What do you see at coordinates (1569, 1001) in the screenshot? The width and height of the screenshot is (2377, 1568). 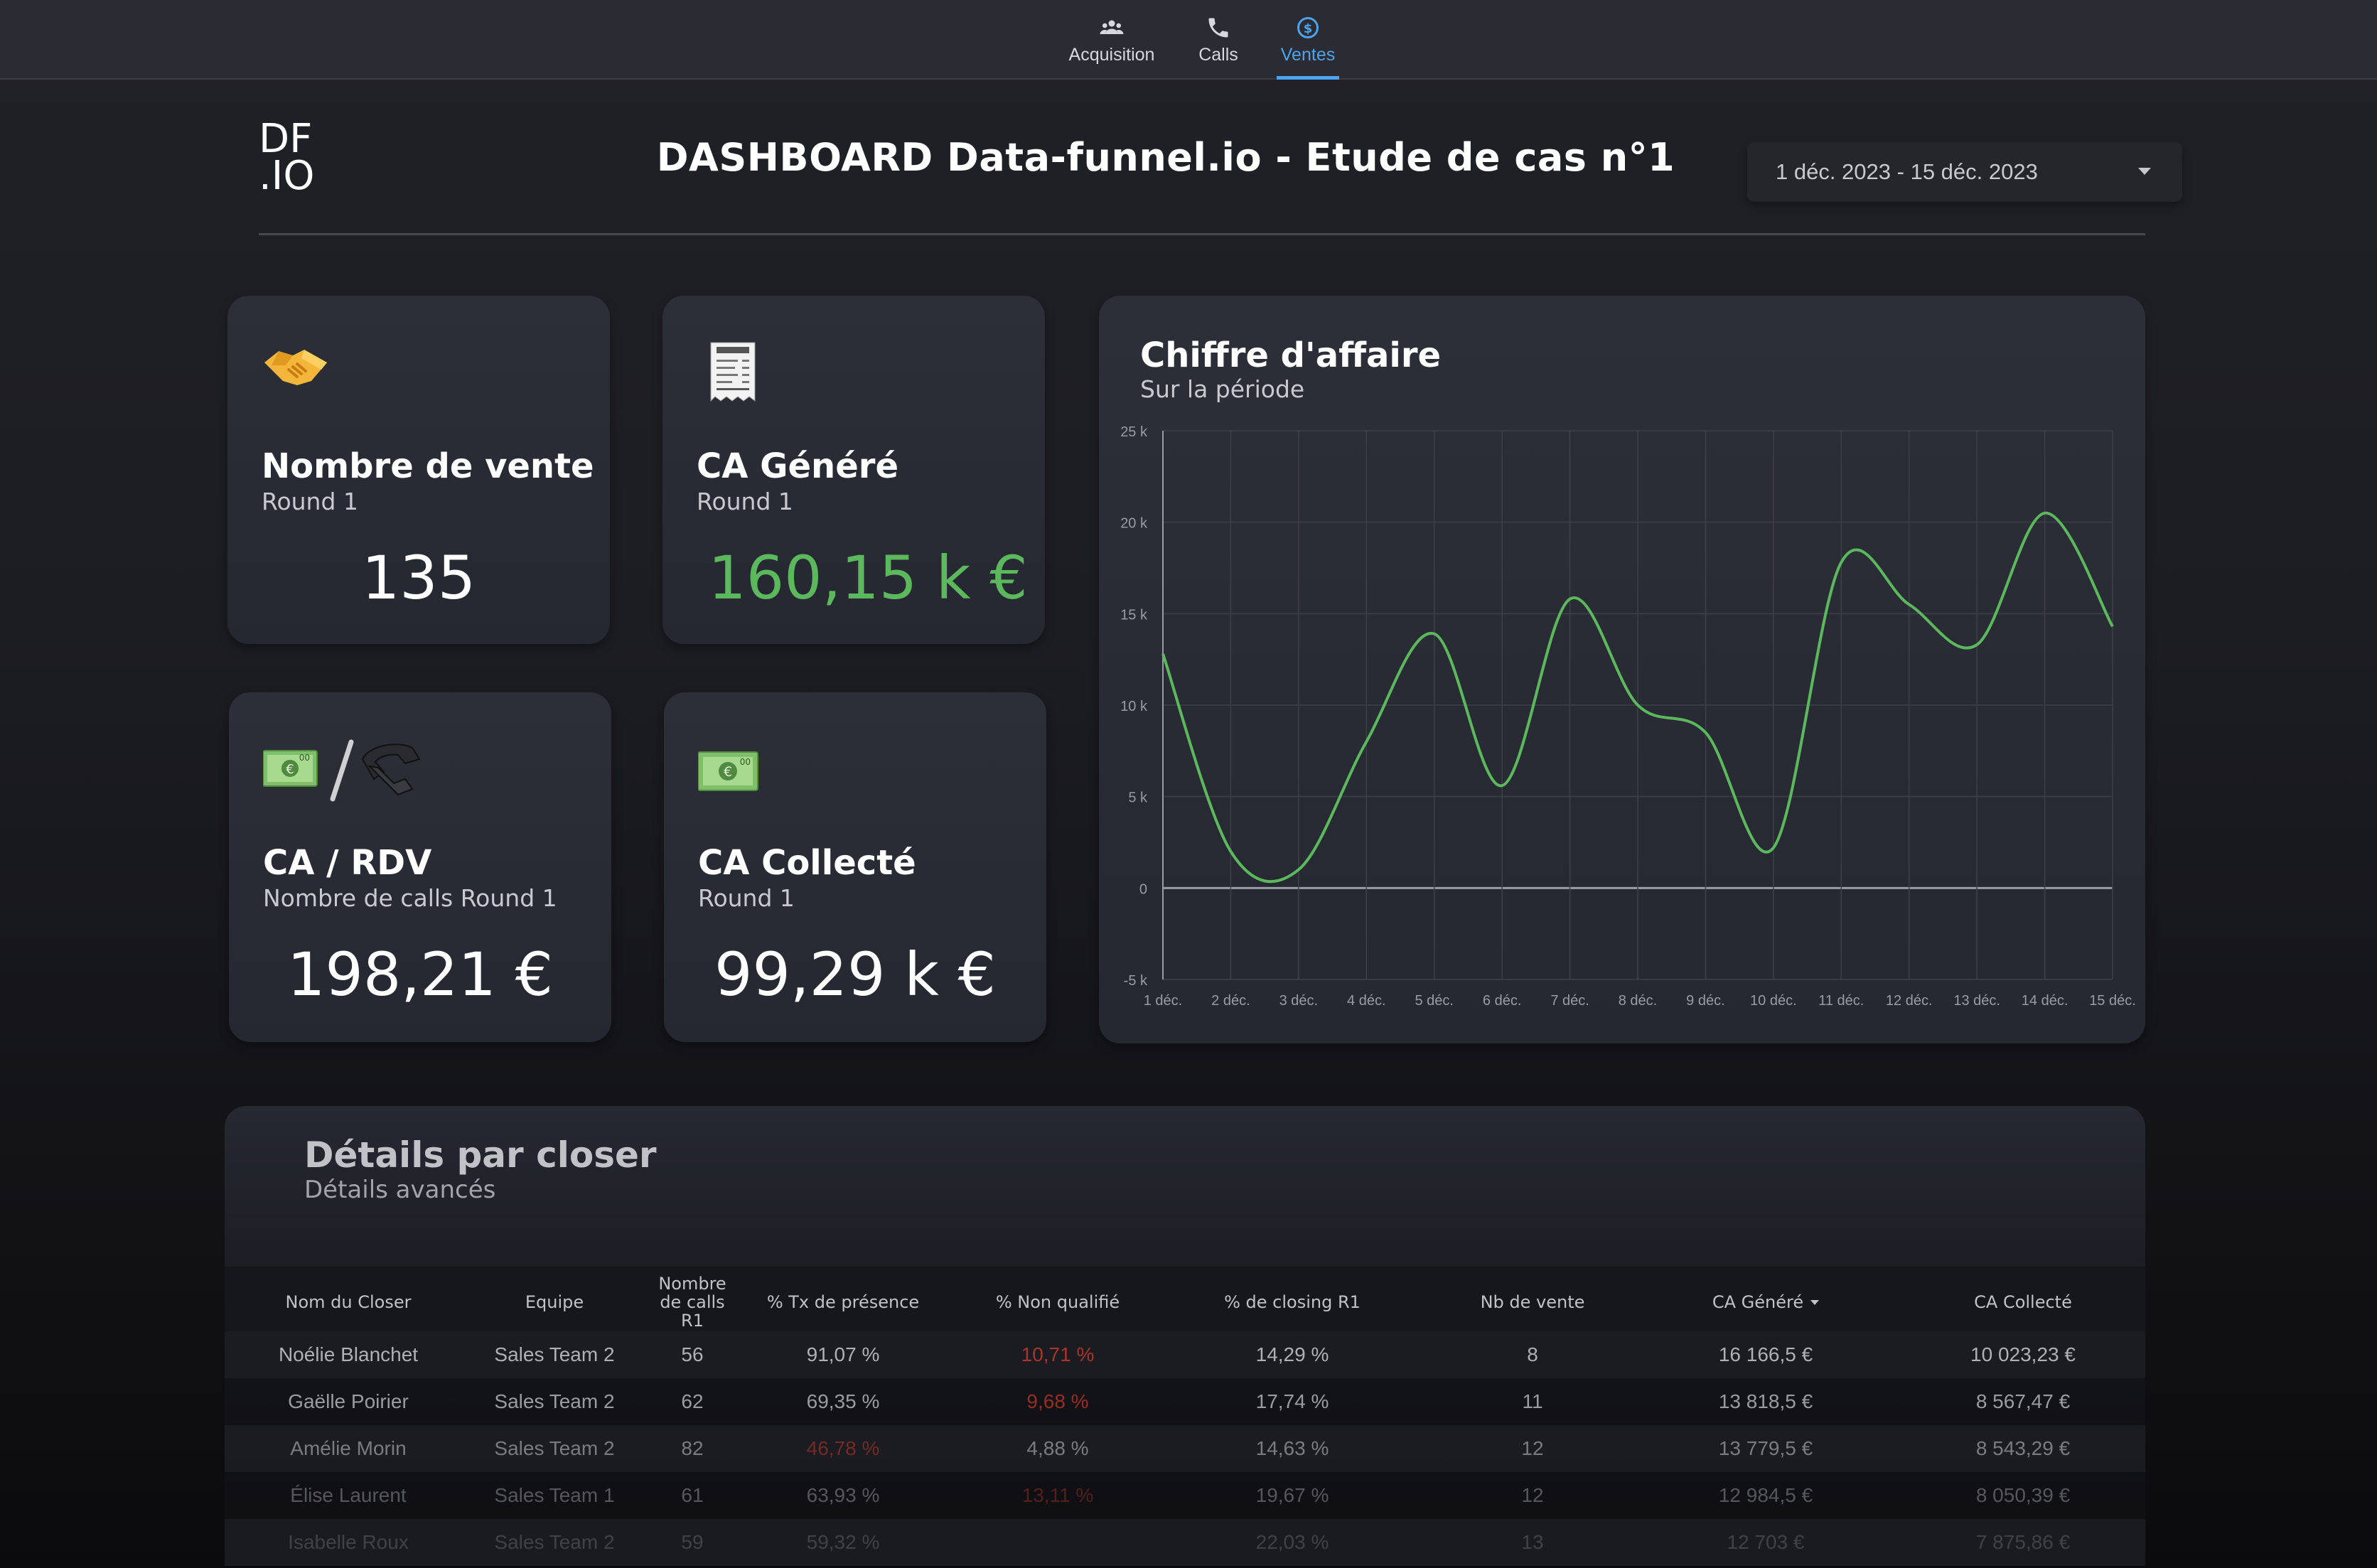 I see `x-tick-label: 7 déc.` at bounding box center [1569, 1001].